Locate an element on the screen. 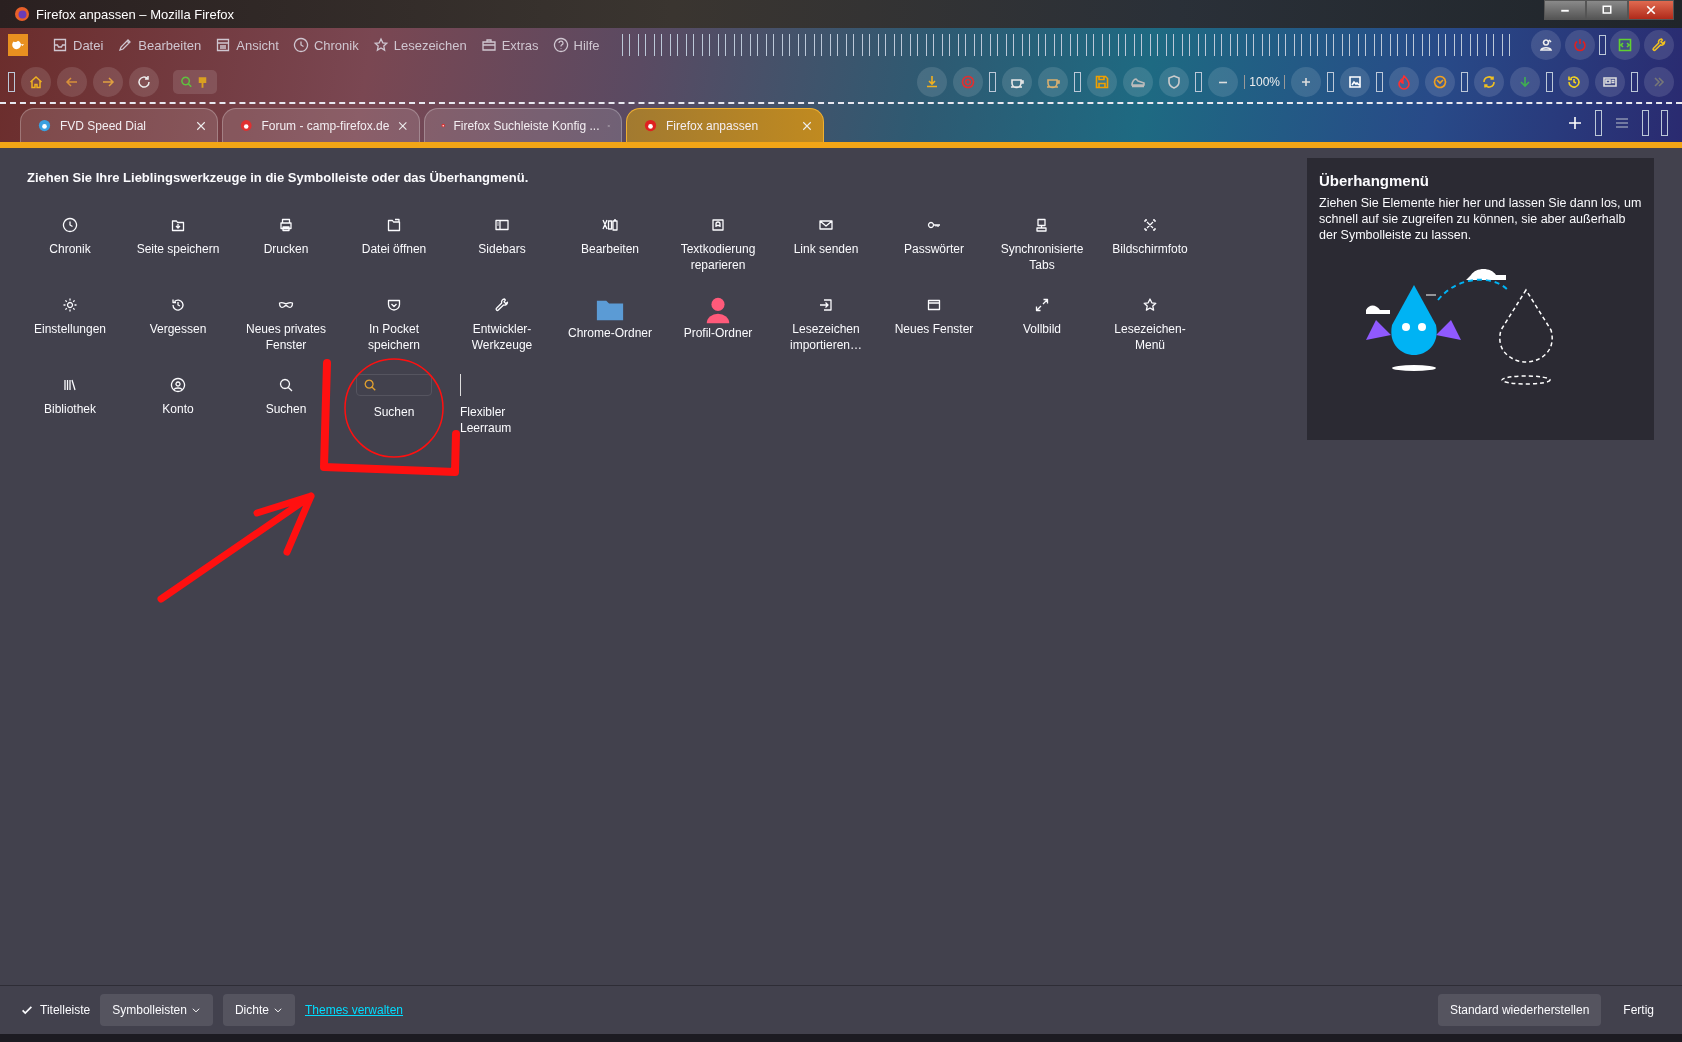  reload-button is located at coordinates (144, 82).